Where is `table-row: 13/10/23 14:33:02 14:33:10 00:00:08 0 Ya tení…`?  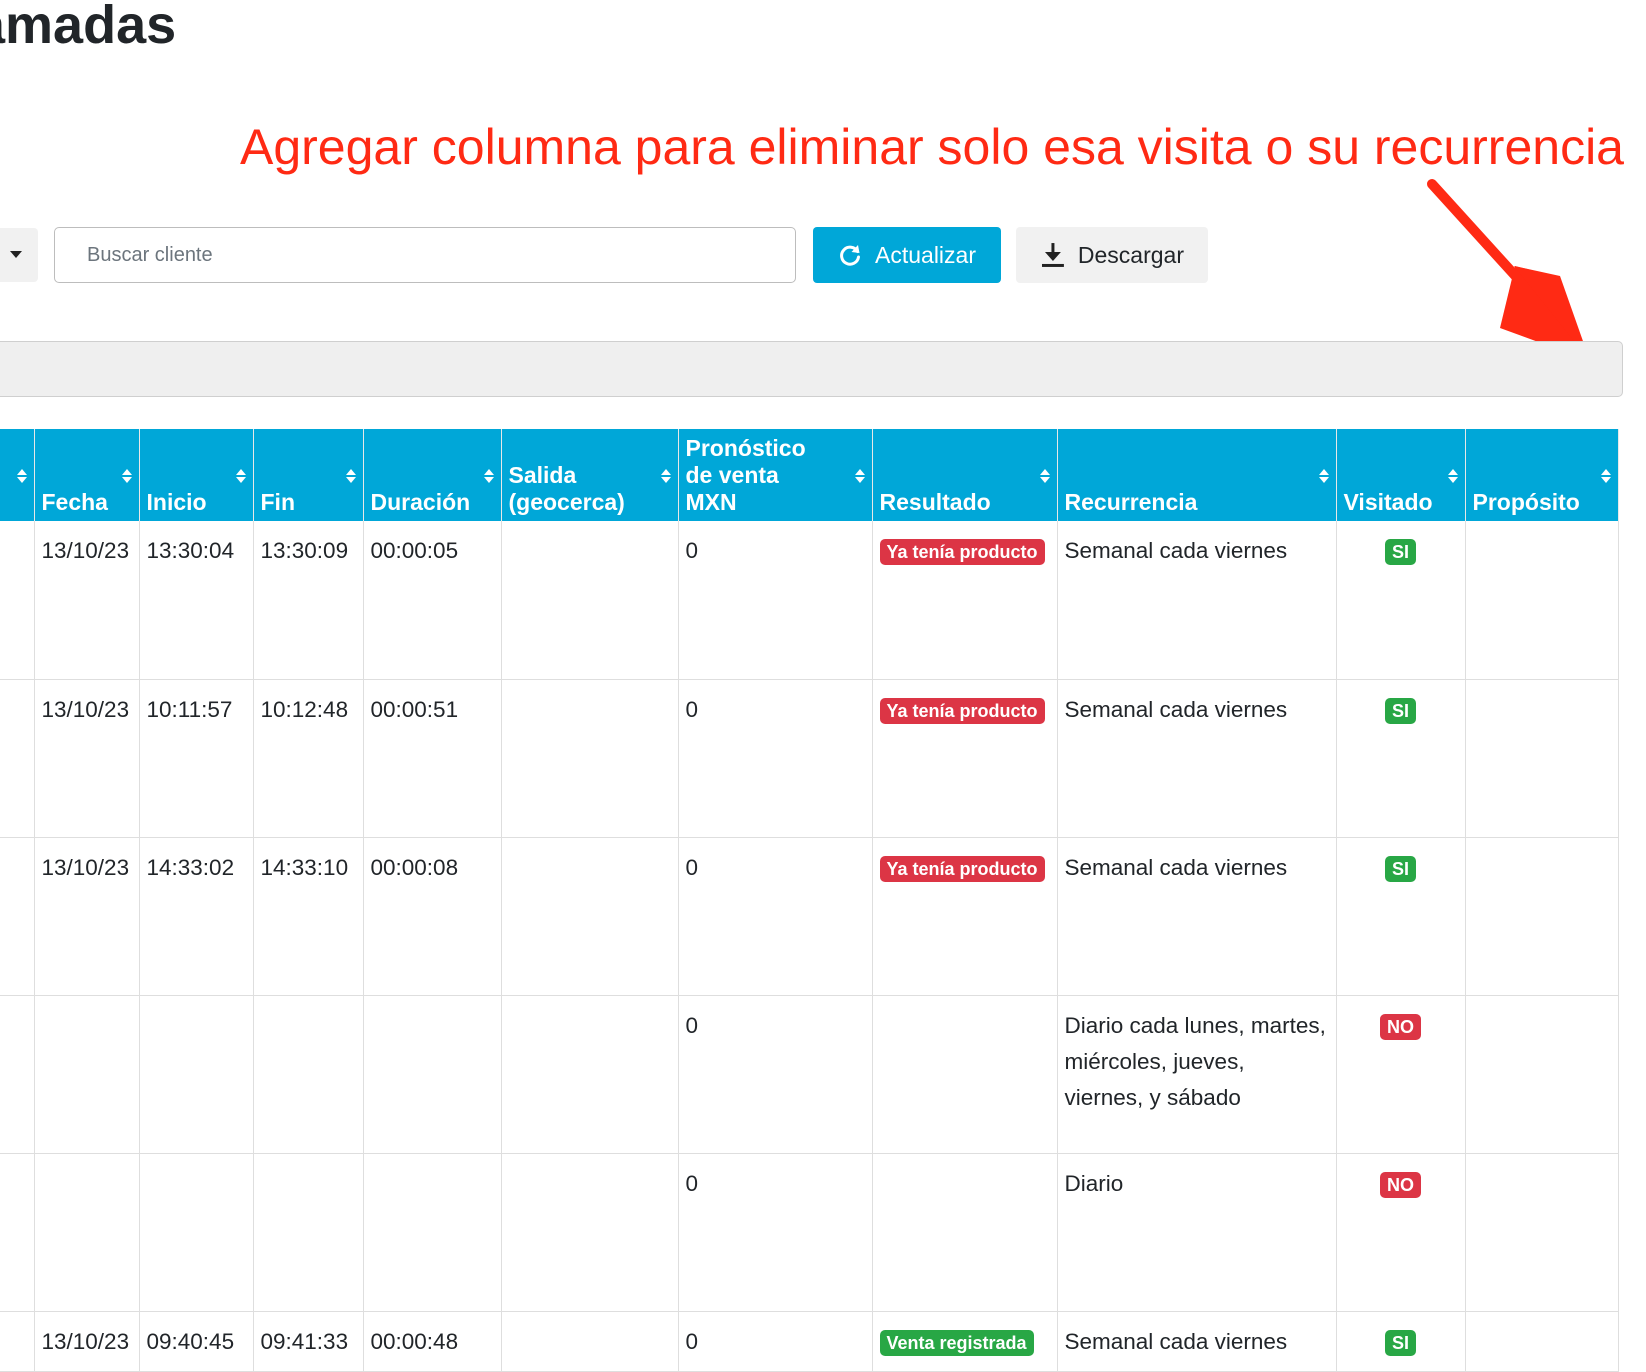 table-row: 13/10/23 14:33:02 14:33:10 00:00:08 0 Ya tení… is located at coordinates (809, 916).